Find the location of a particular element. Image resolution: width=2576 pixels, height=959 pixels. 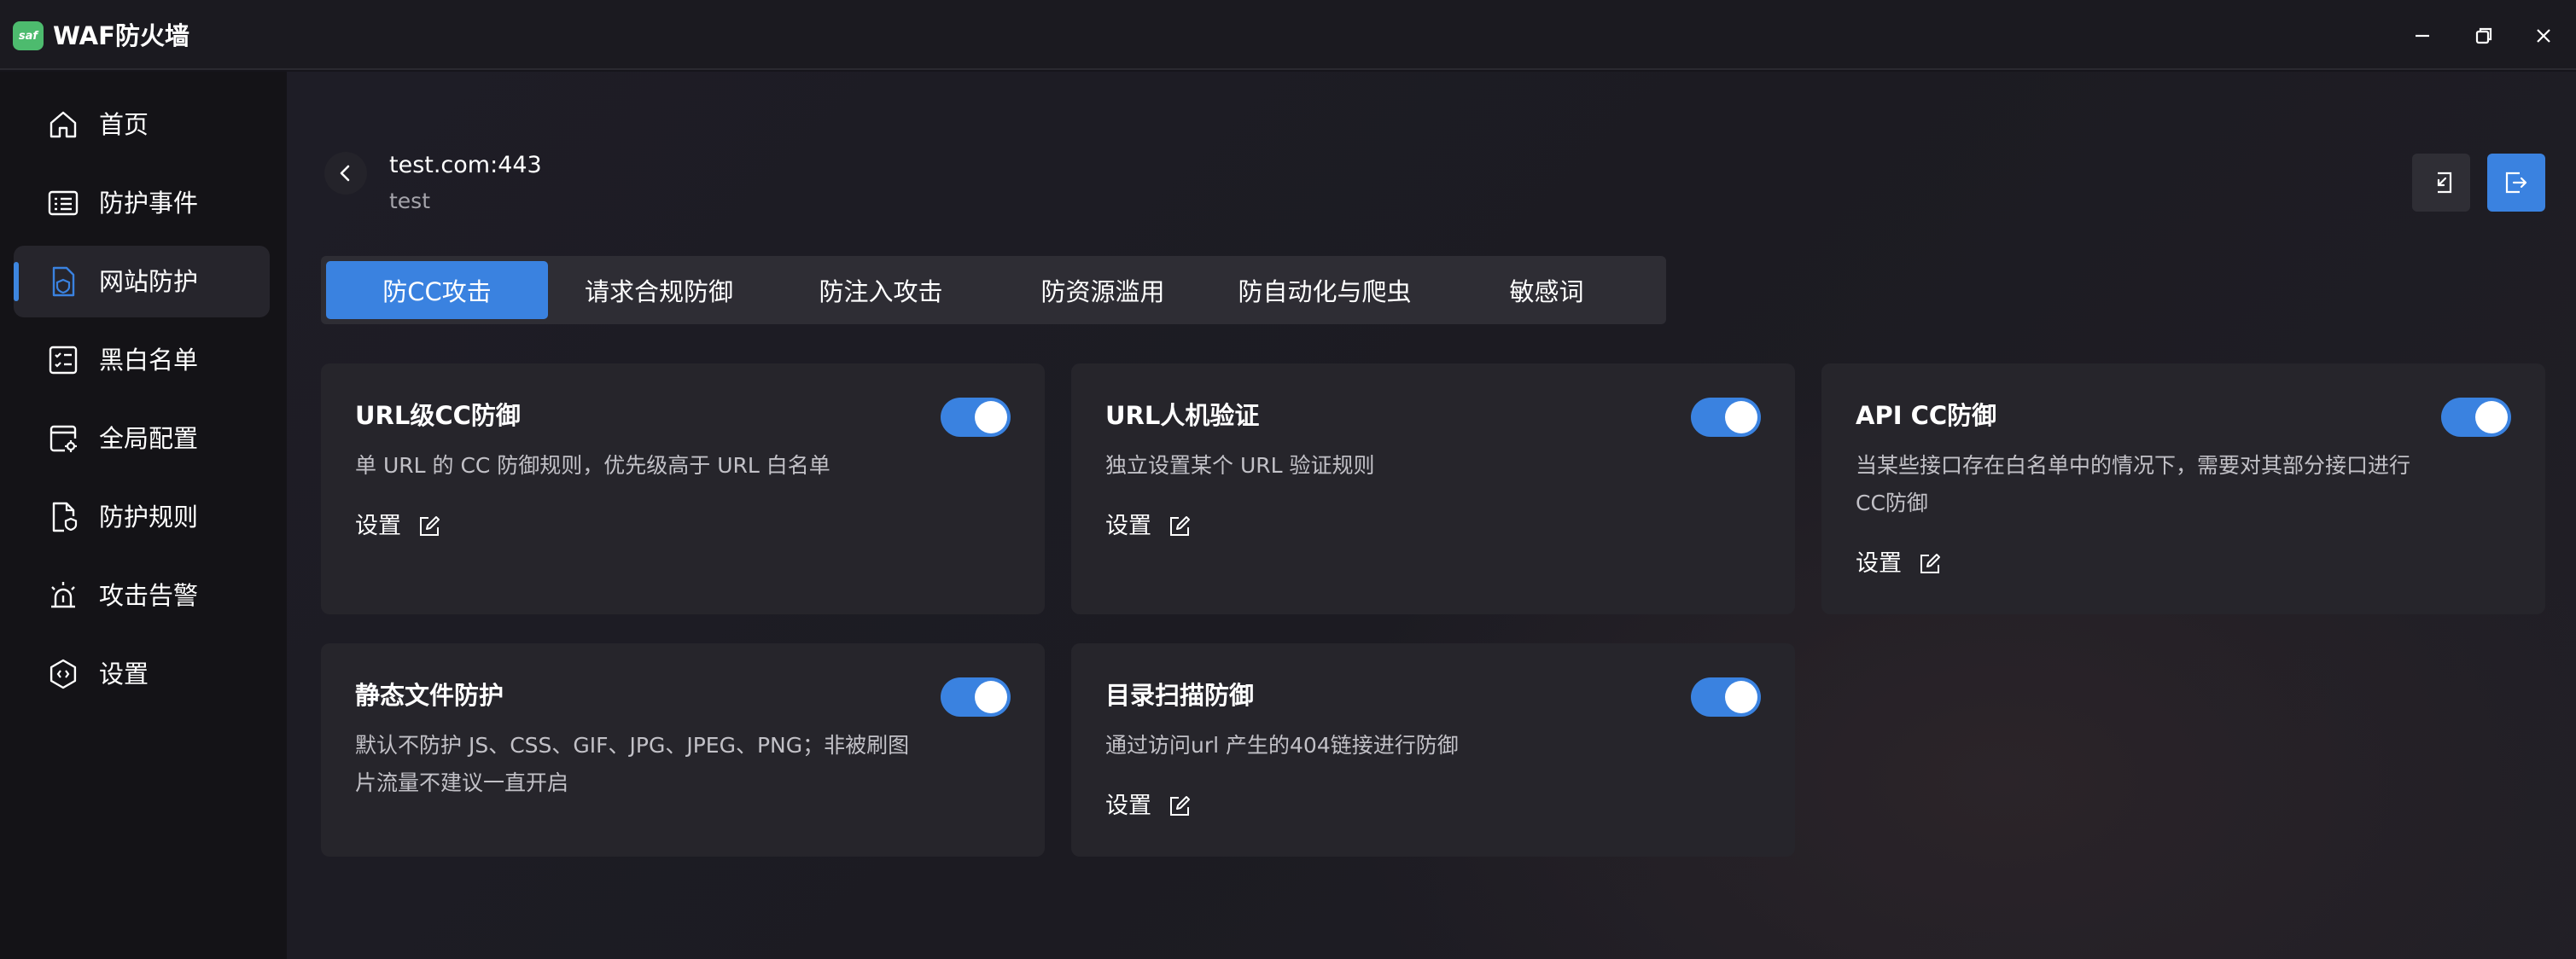

sidebar-item-label: 首页 is located at coordinates (124, 124).